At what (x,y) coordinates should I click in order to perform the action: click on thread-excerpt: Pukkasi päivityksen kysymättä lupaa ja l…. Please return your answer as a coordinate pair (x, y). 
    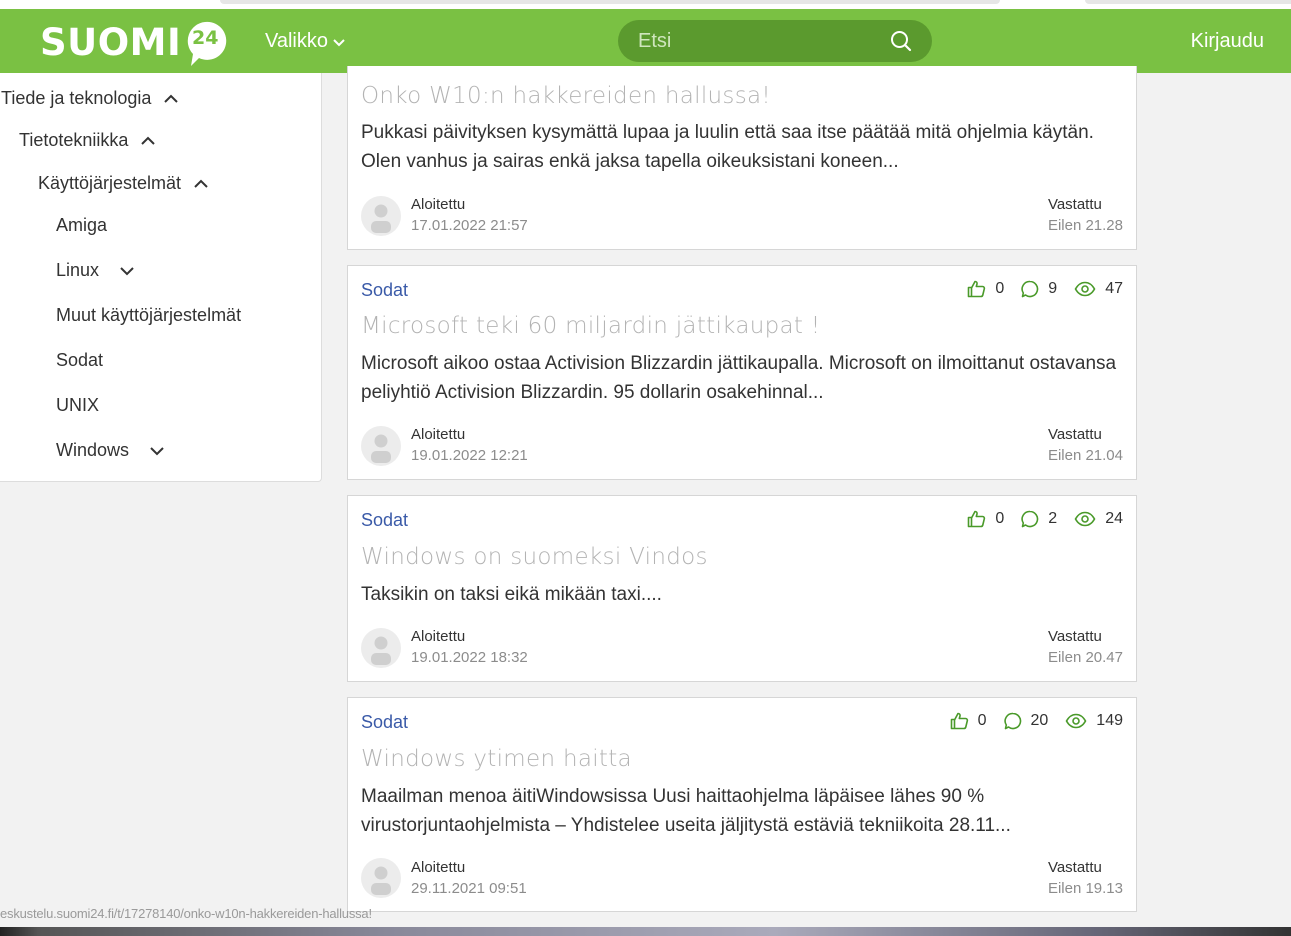
    Looking at the image, I should click on (727, 147).